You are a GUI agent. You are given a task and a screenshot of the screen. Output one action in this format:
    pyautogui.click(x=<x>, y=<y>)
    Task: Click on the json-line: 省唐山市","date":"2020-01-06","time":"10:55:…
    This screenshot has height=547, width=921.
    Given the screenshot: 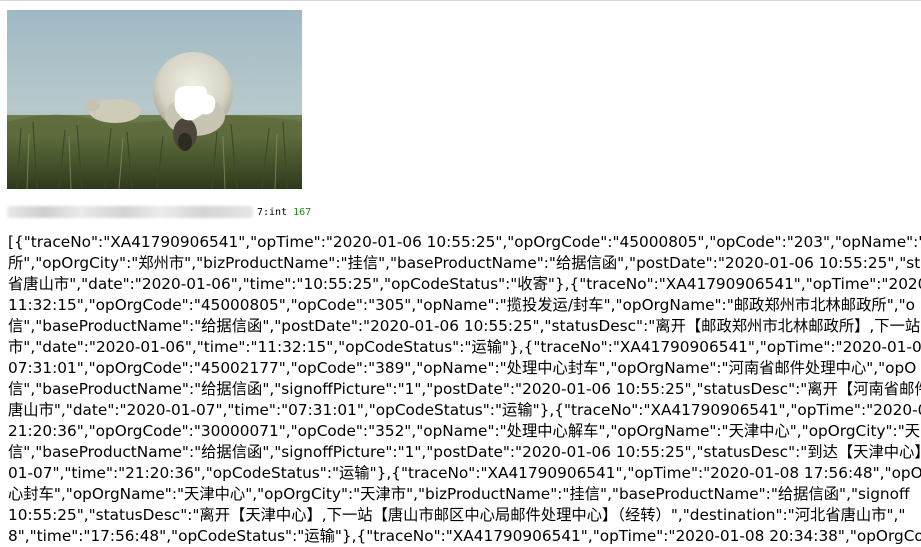 What is the action you would take?
    pyautogui.click(x=464, y=284)
    